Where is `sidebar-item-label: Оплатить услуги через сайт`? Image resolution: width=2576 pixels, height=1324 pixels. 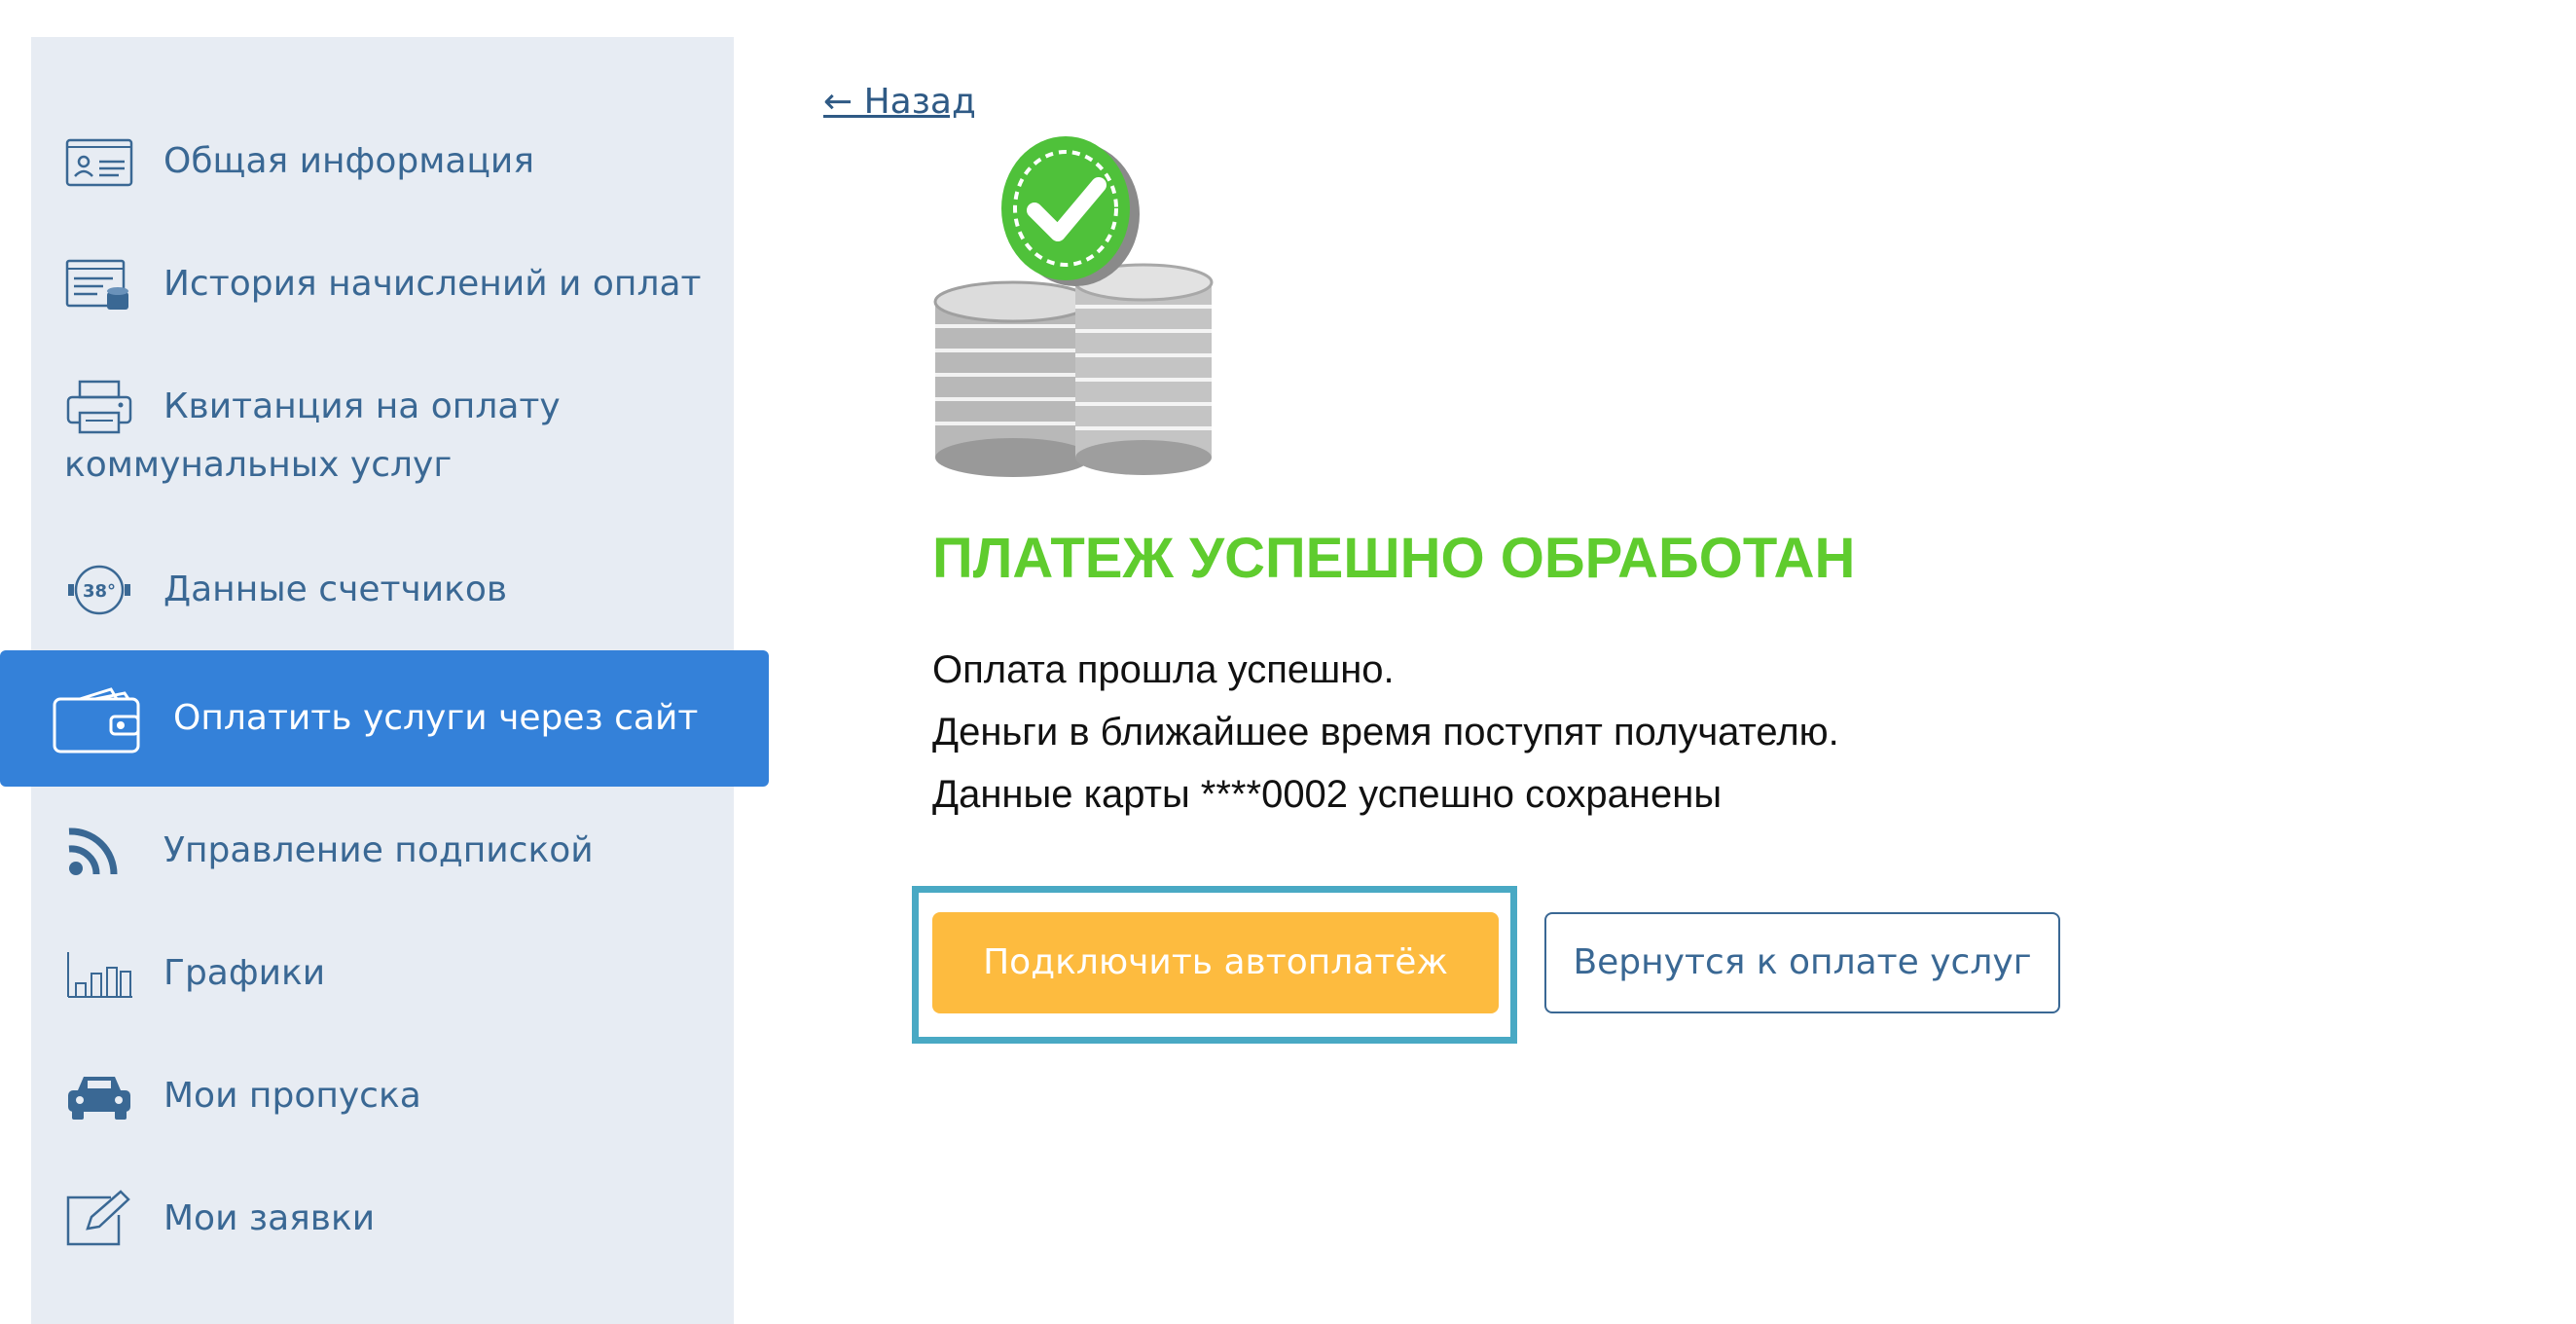
sidebar-item-label: Оплатить услуги через сайт is located at coordinates (436, 718).